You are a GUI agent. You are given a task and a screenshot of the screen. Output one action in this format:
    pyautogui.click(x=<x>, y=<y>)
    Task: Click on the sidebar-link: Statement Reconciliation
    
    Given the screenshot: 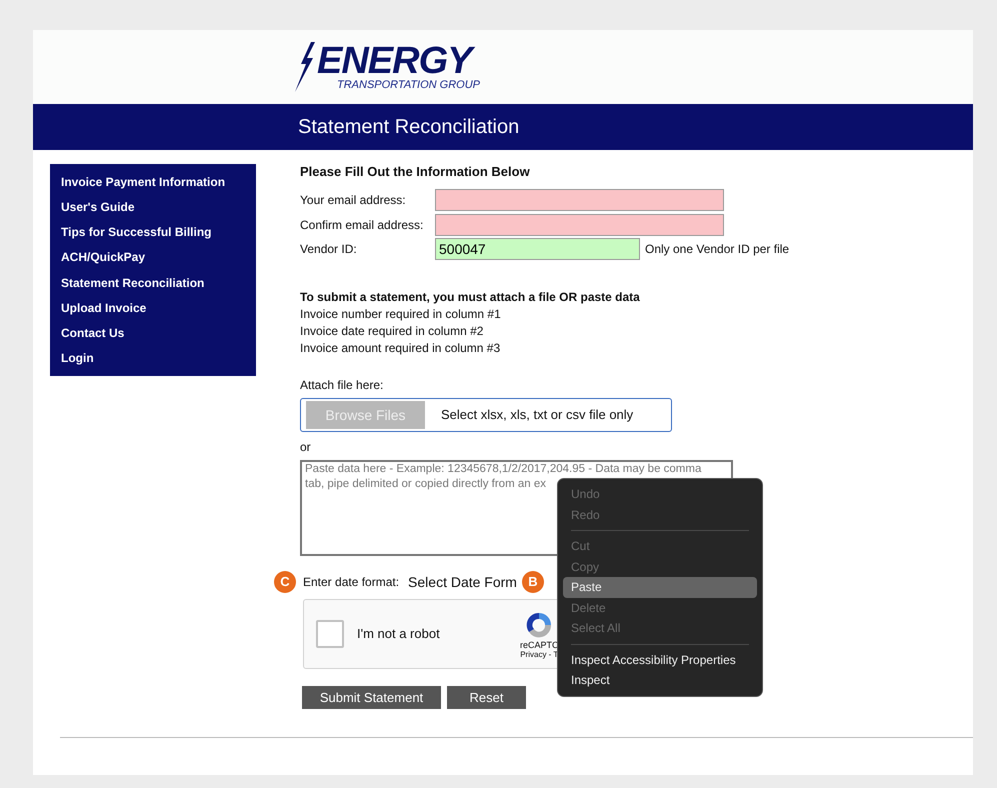 What is the action you would take?
    pyautogui.click(x=153, y=283)
    